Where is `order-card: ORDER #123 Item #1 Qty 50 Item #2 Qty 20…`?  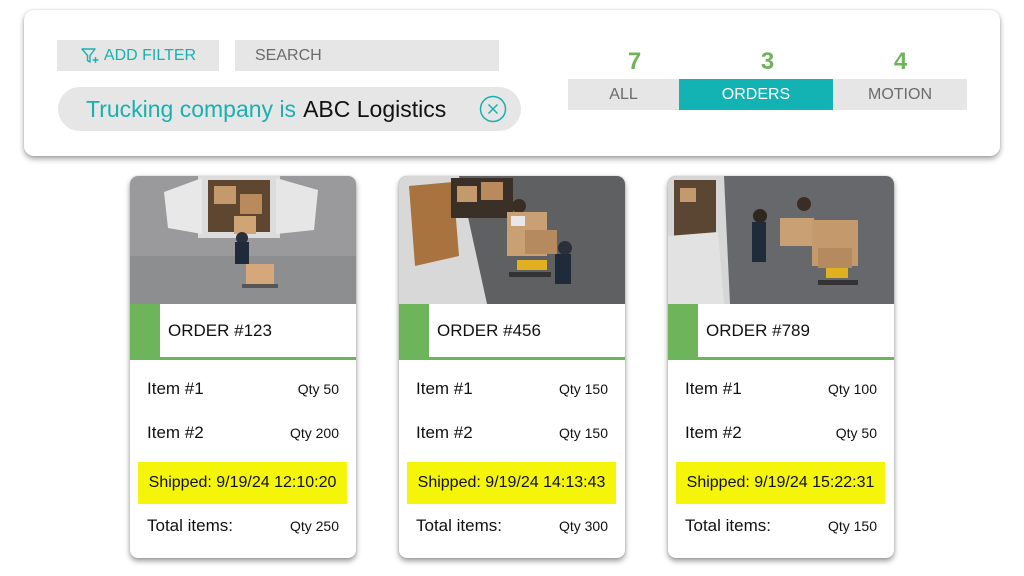 order-card: ORDER #123 Item #1 Qty 50 Item #2 Qty 20… is located at coordinates (243, 367).